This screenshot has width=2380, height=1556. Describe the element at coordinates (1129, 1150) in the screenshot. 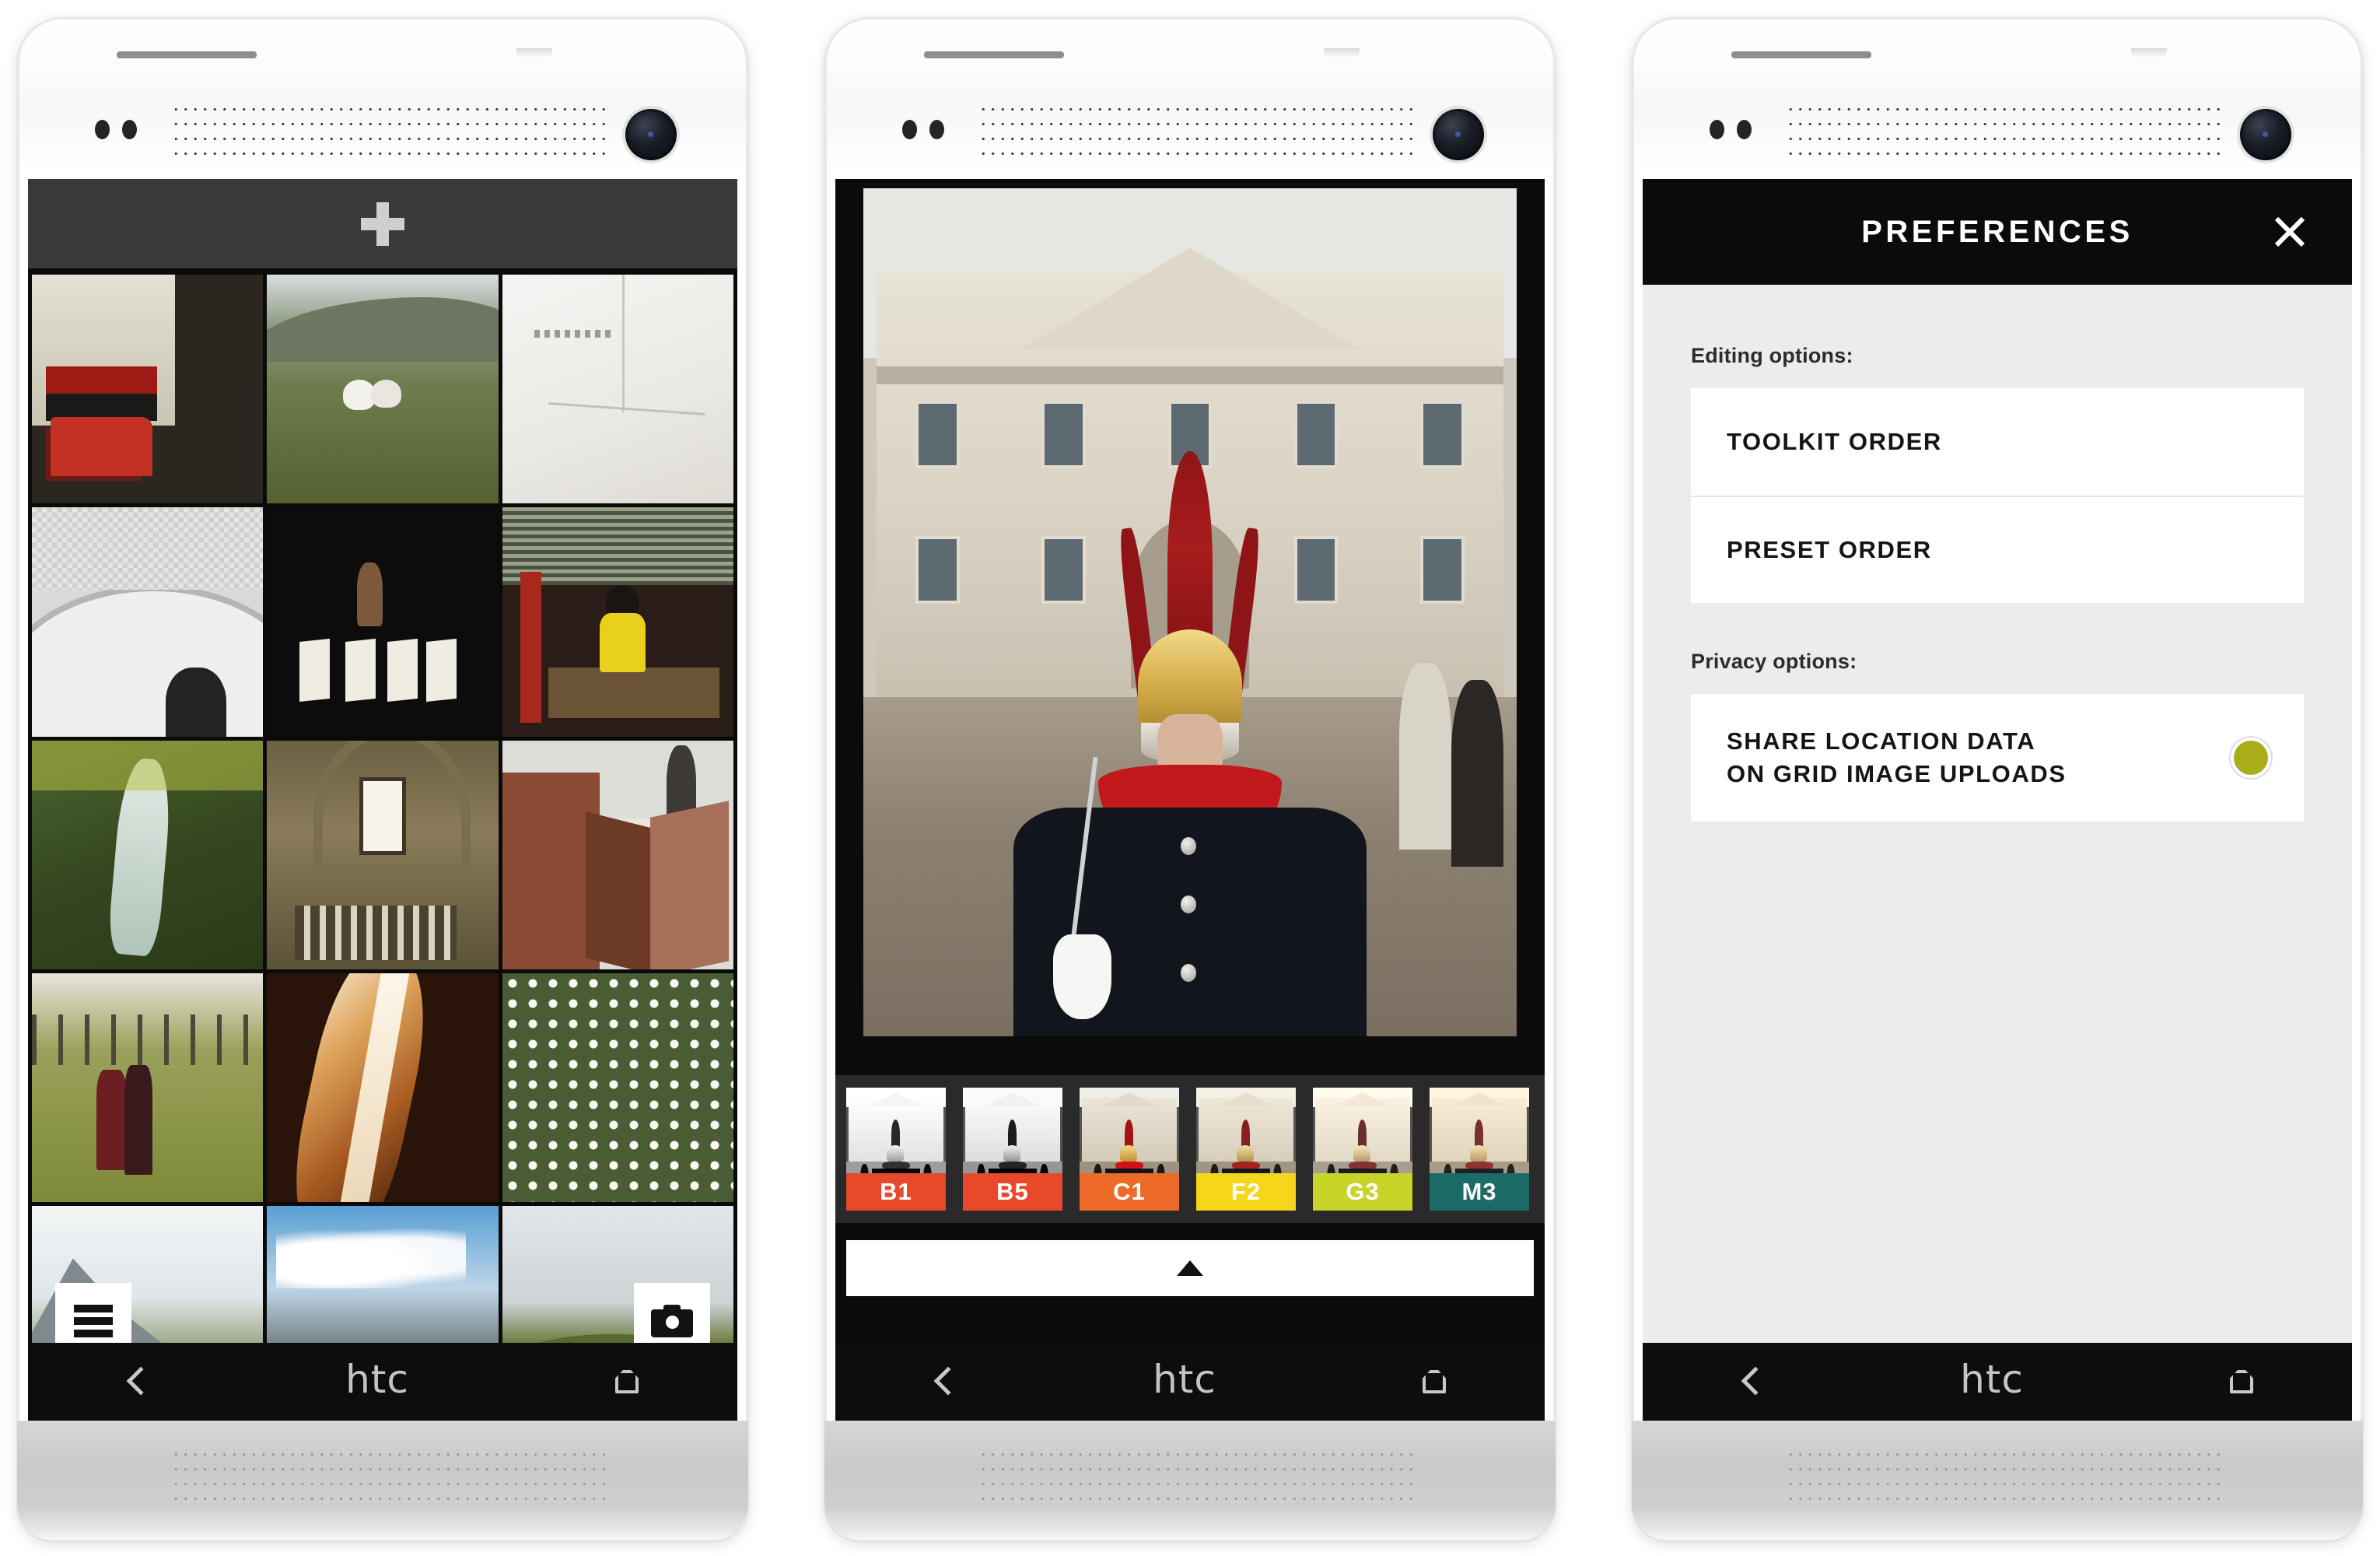

I see `filter-chip: C1` at that location.